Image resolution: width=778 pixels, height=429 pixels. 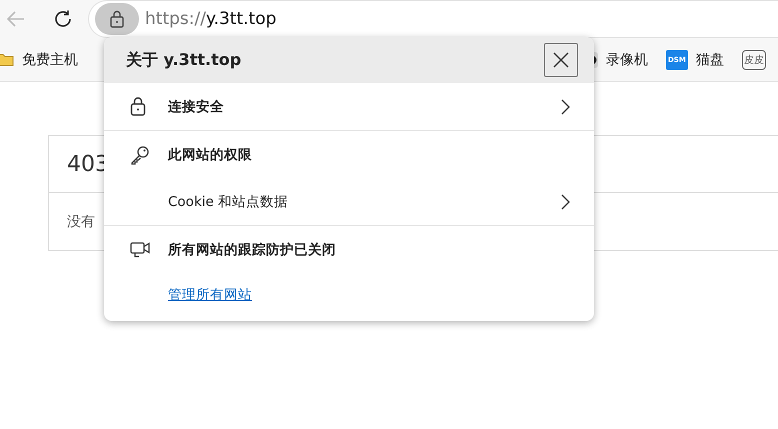 I want to click on address-bar: https://y.3tt.top, so click(x=433, y=19).